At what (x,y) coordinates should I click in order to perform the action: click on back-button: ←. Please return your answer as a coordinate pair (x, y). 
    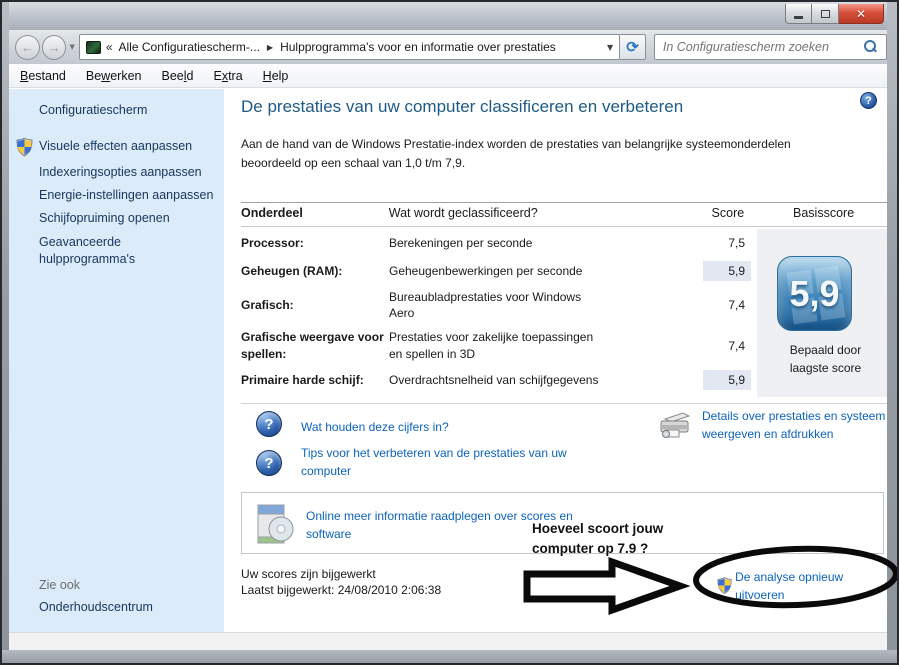
    Looking at the image, I should click on (27, 47).